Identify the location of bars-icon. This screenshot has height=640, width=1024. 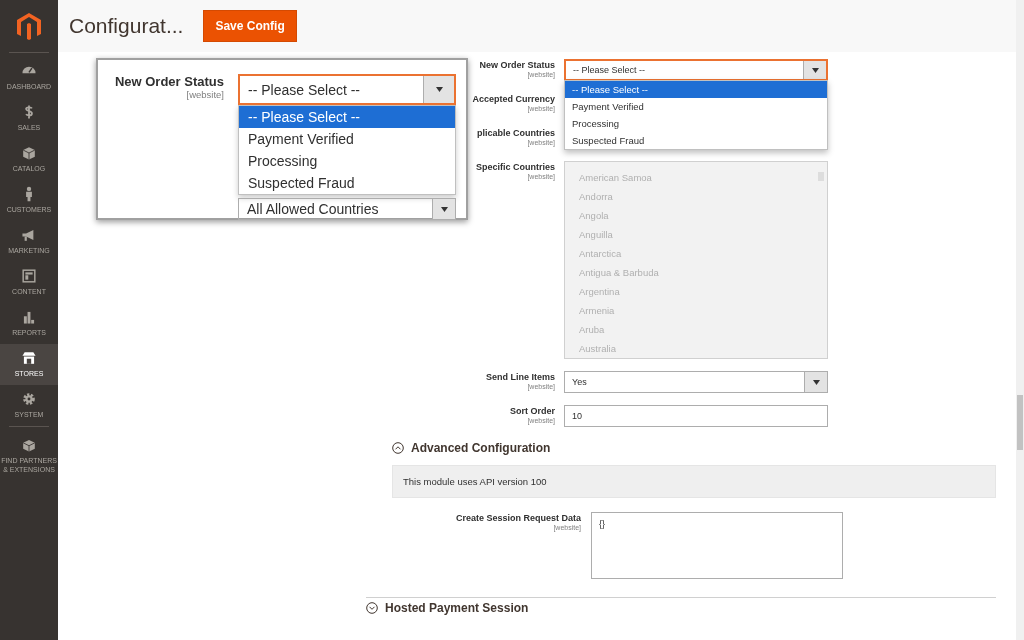
(29, 317).